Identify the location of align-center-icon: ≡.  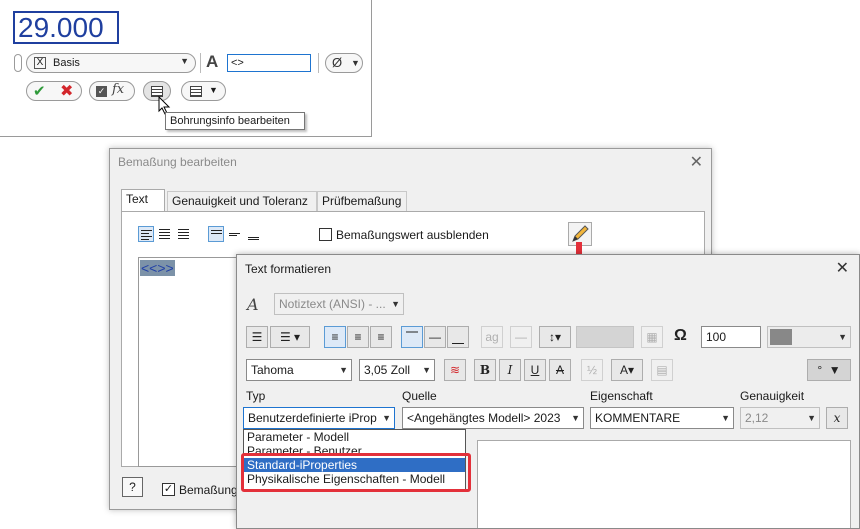
(358, 337).